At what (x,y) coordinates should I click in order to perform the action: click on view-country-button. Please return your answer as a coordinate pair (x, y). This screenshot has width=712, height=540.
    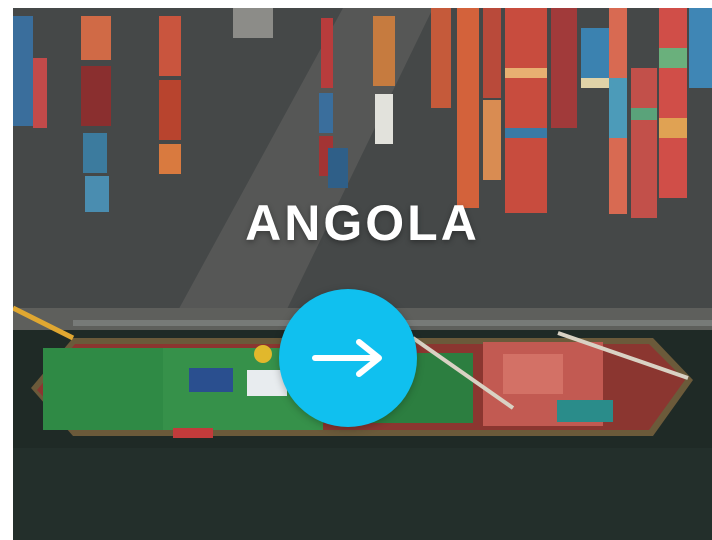
    Looking at the image, I should click on (348, 358).